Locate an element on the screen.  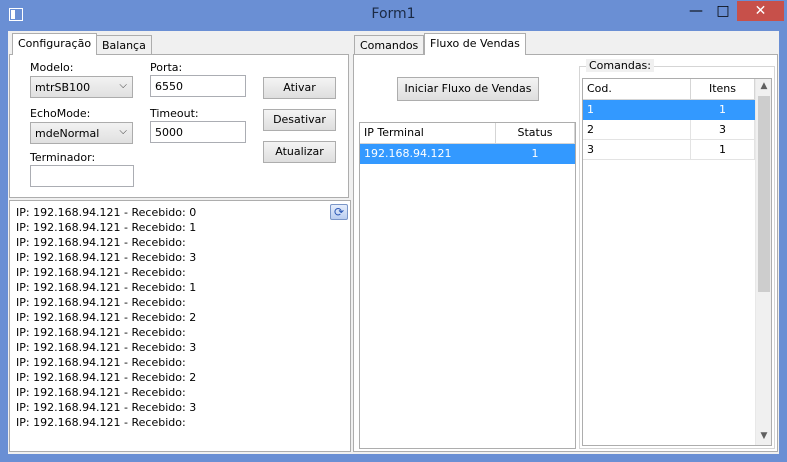
minimize-button: — is located at coordinates (696, 11).